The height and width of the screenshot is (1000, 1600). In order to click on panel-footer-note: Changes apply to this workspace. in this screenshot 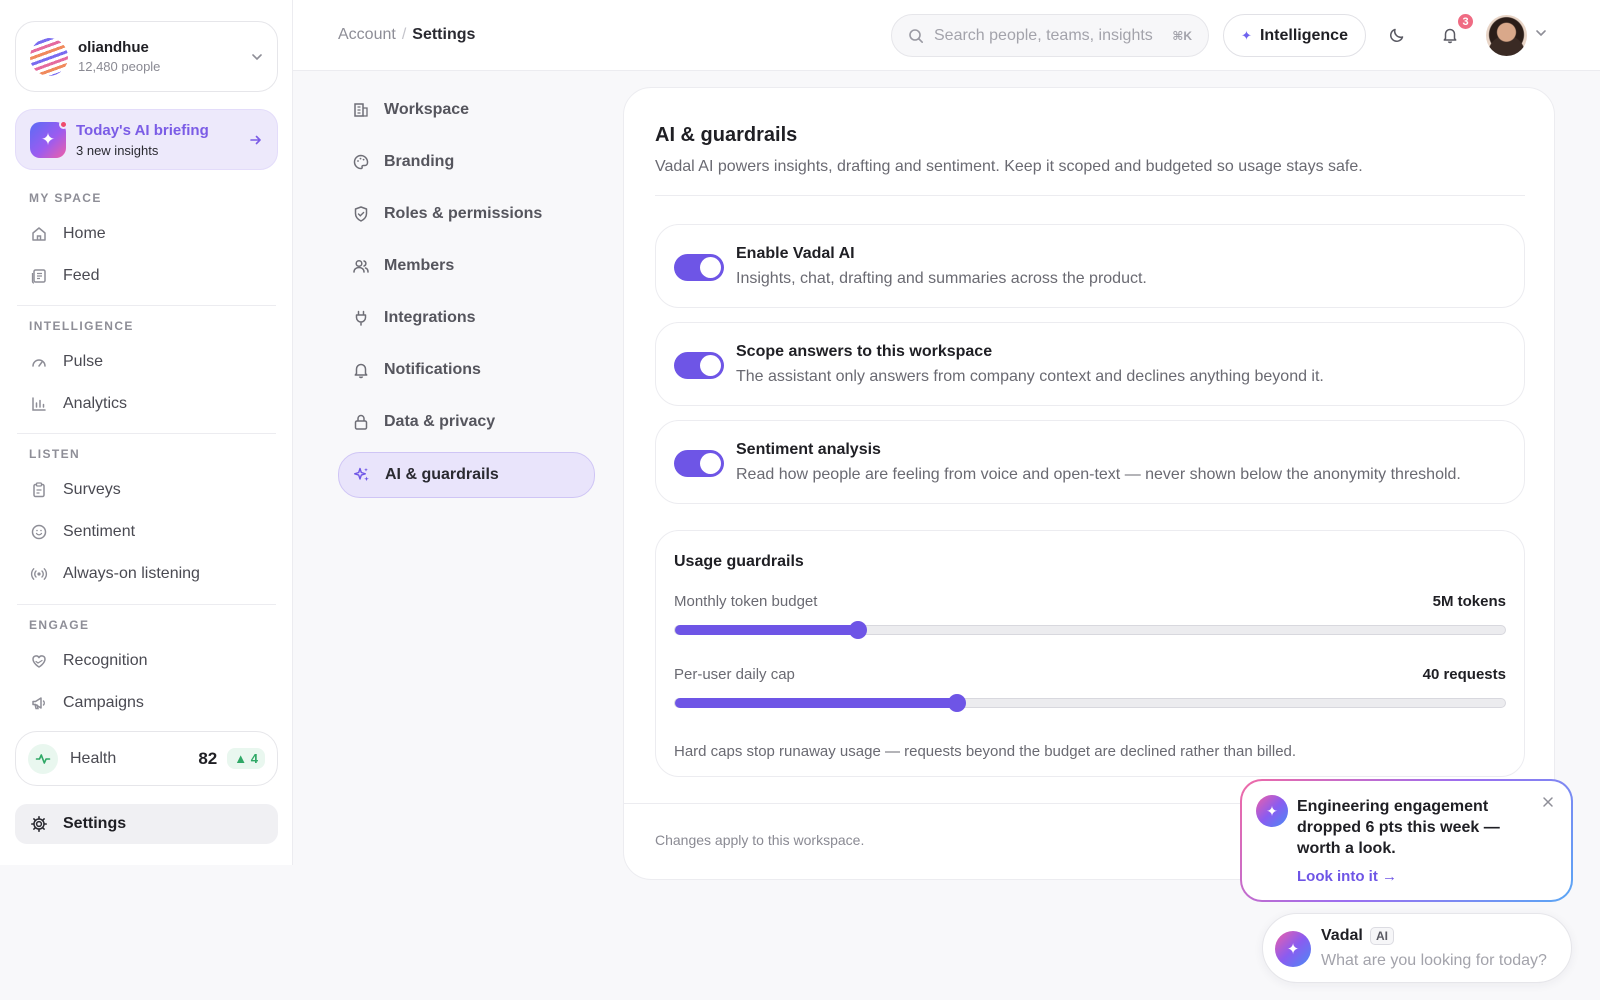, I will do `click(760, 840)`.